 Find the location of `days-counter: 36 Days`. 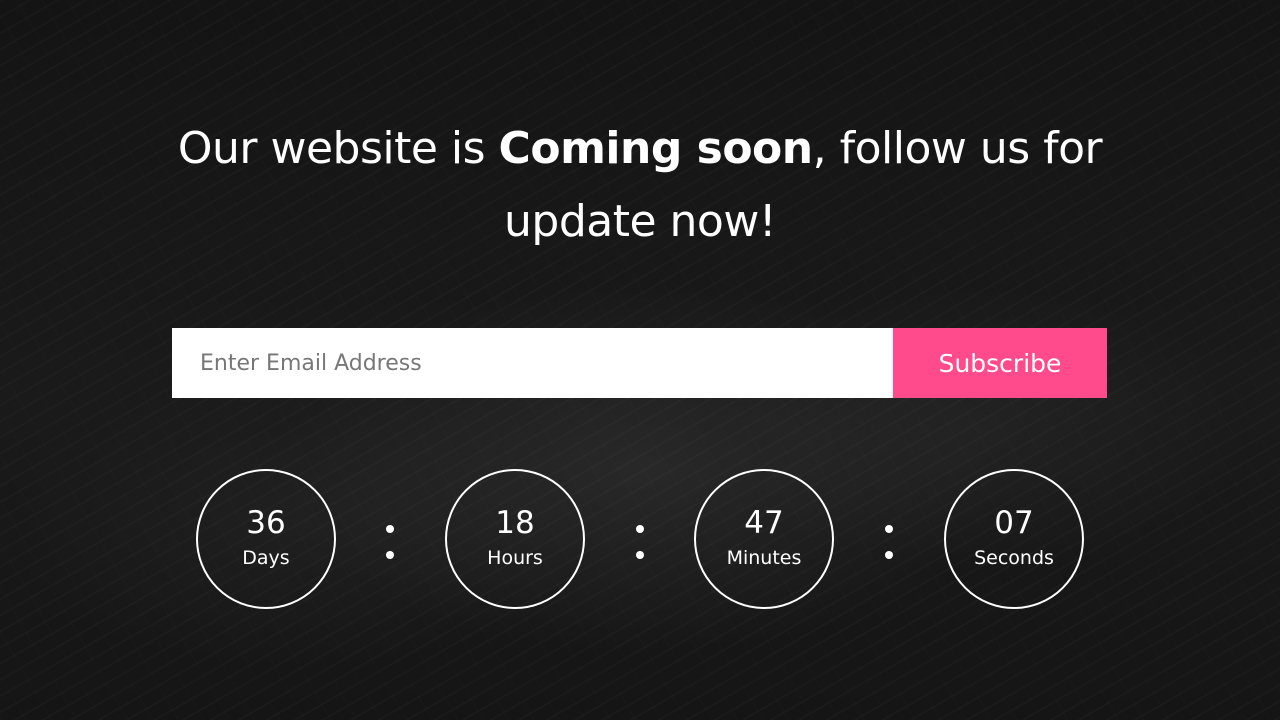

days-counter: 36 Days is located at coordinates (266, 539).